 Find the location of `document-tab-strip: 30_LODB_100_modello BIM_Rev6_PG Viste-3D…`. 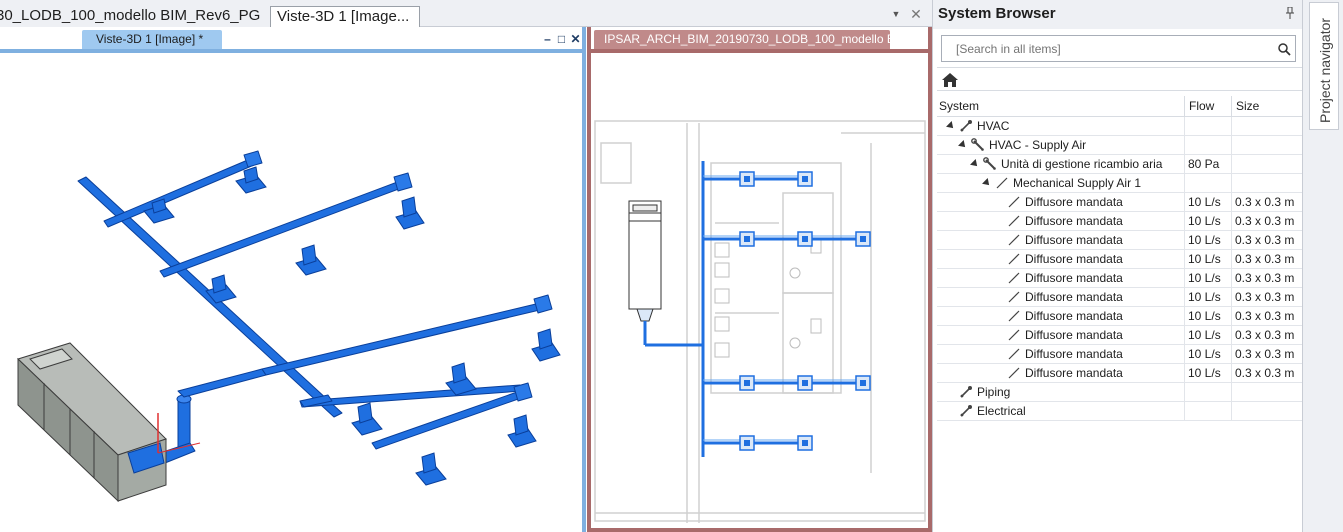

document-tab-strip: 30_LODB_100_modello BIM_Rev6_PG Viste-3D… is located at coordinates (466, 13).